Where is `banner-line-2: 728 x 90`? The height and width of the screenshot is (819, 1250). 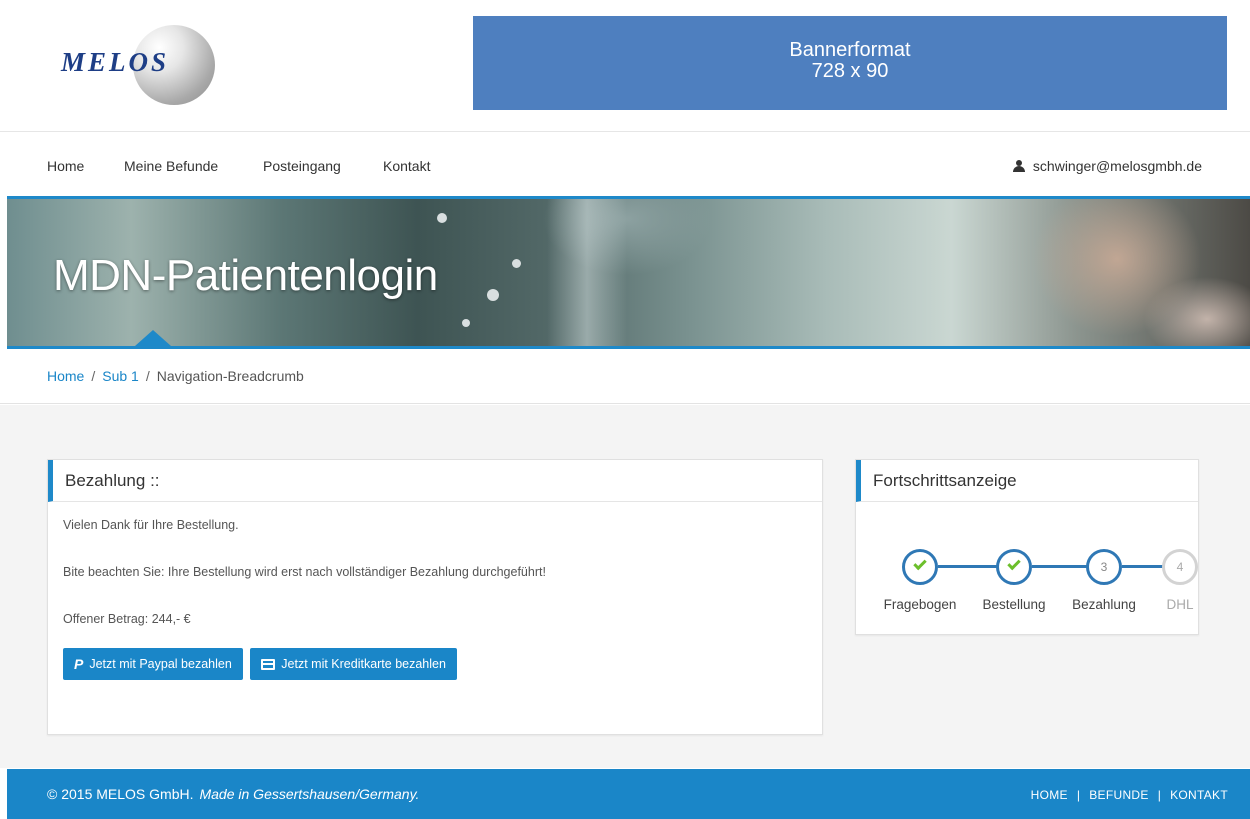
banner-line-2: 728 x 90 is located at coordinates (850, 71).